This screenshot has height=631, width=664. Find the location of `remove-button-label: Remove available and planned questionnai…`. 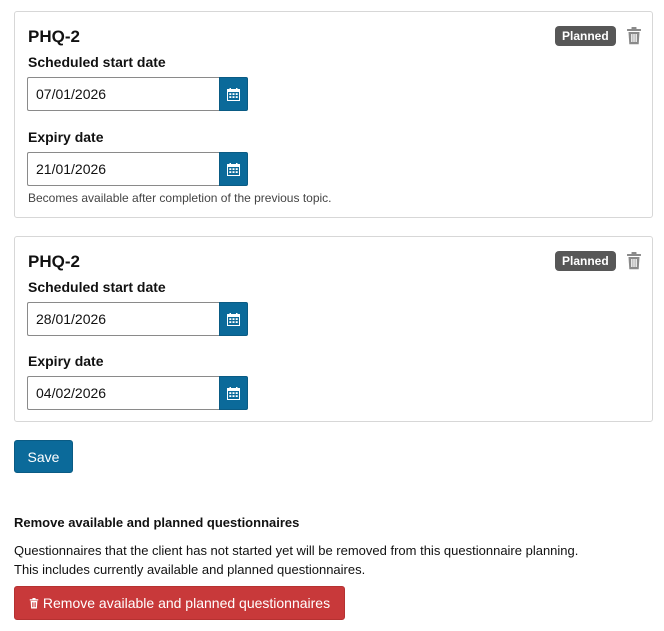

remove-button-label: Remove available and planned questionnai… is located at coordinates (186, 603).